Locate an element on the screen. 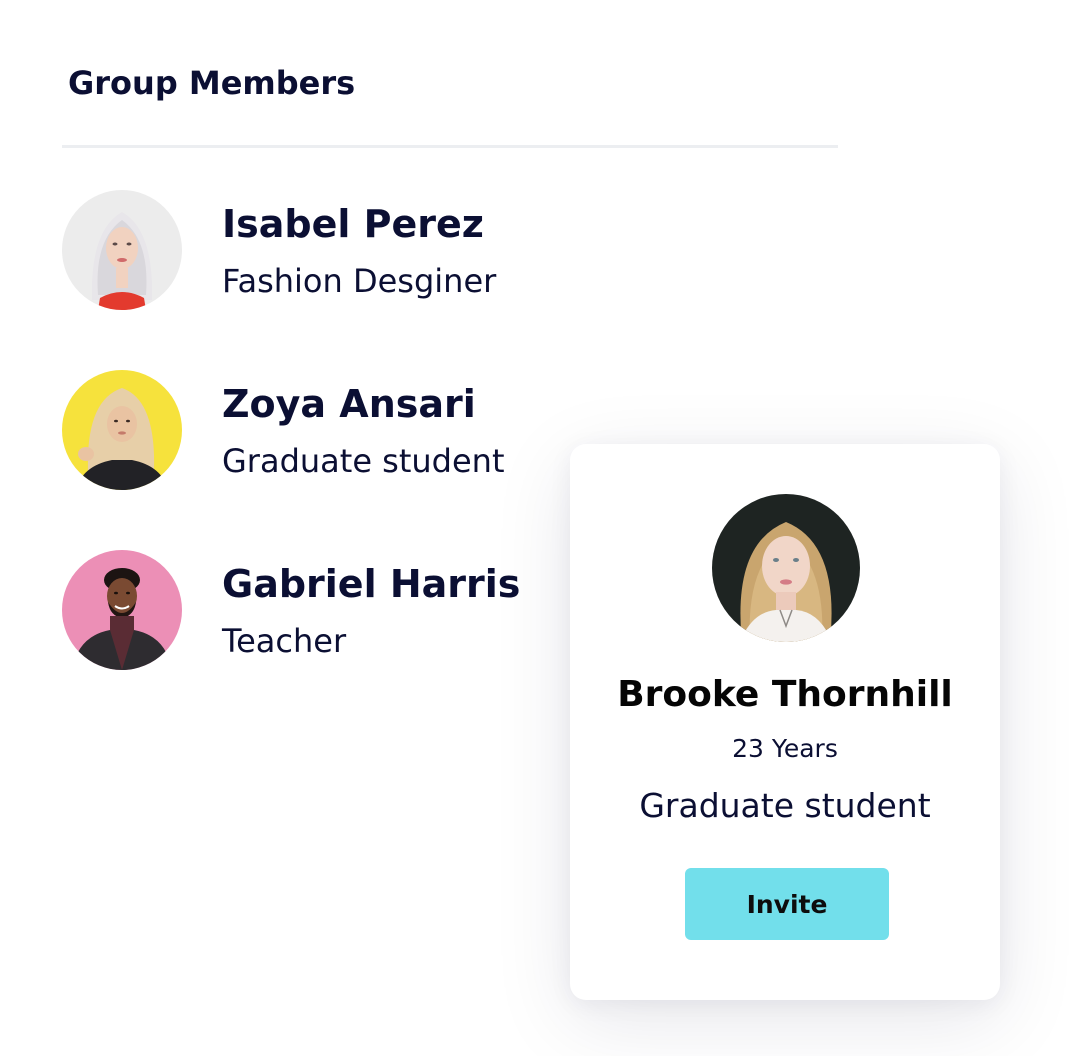 The width and height of the screenshot is (1070, 1056). invite-button: Invite is located at coordinates (787, 904).